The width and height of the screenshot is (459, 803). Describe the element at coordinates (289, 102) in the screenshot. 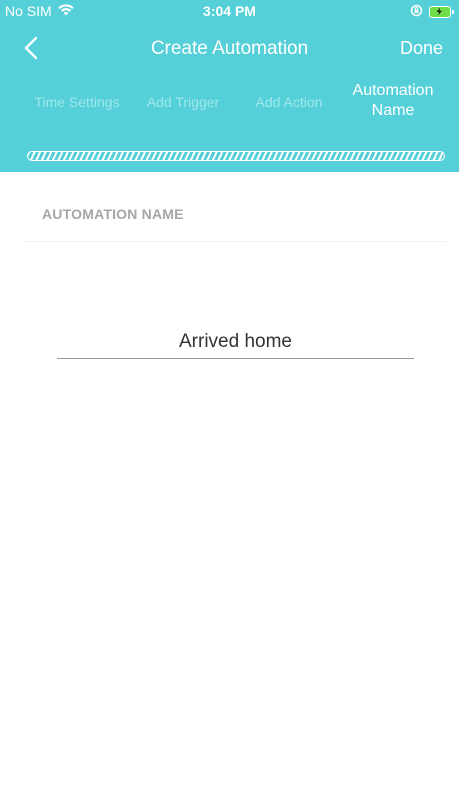

I see `step-add-action: Add Action` at that location.